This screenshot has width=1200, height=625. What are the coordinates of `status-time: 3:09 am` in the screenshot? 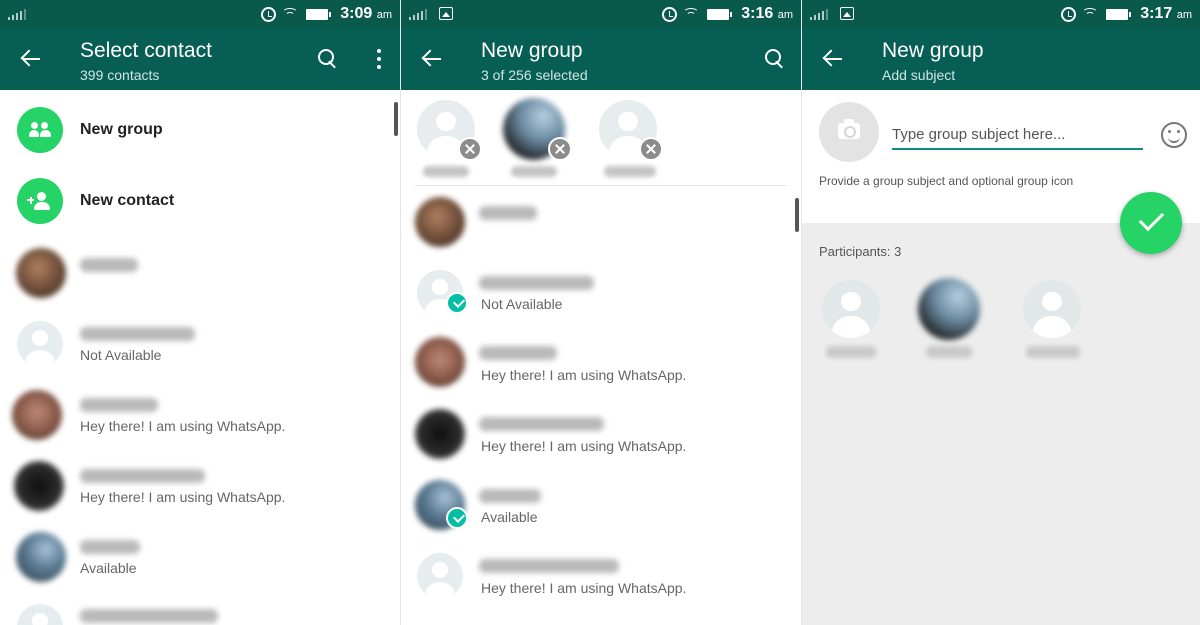 It's located at (366, 13).